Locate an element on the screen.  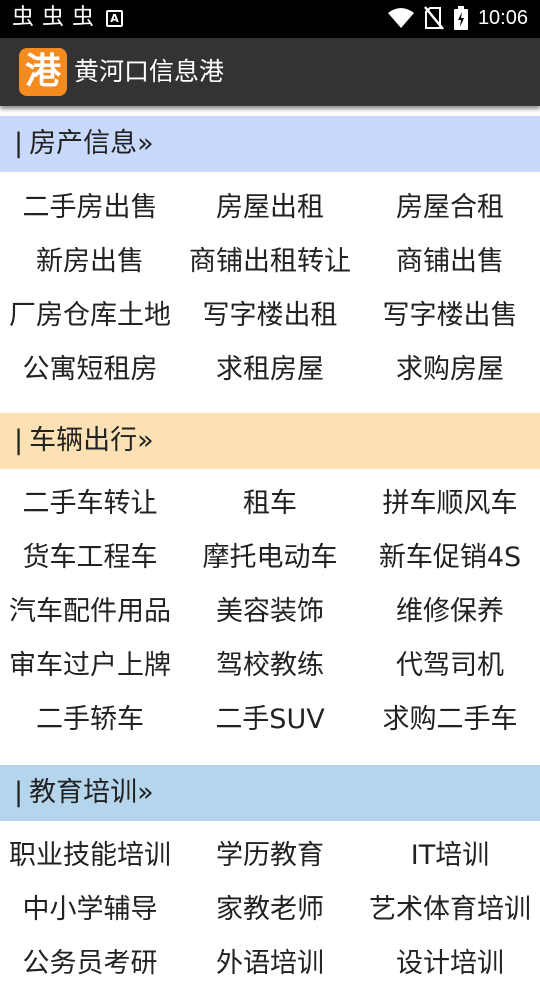
category-link: 拼车顺风车 is located at coordinates (450, 504).